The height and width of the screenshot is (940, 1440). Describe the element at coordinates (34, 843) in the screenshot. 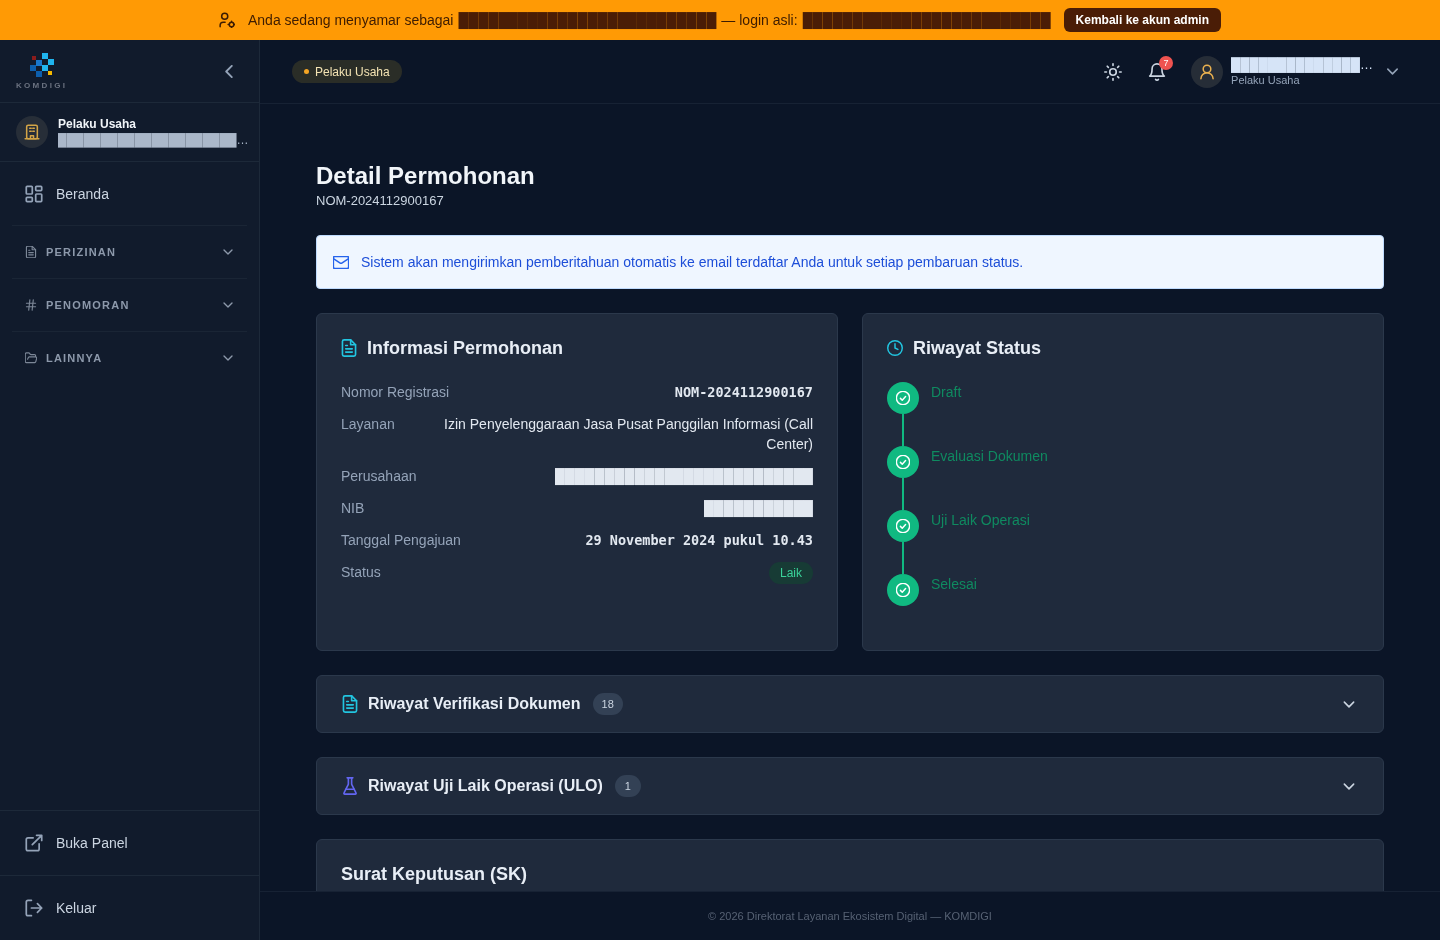

I see `external-link-icon` at that location.